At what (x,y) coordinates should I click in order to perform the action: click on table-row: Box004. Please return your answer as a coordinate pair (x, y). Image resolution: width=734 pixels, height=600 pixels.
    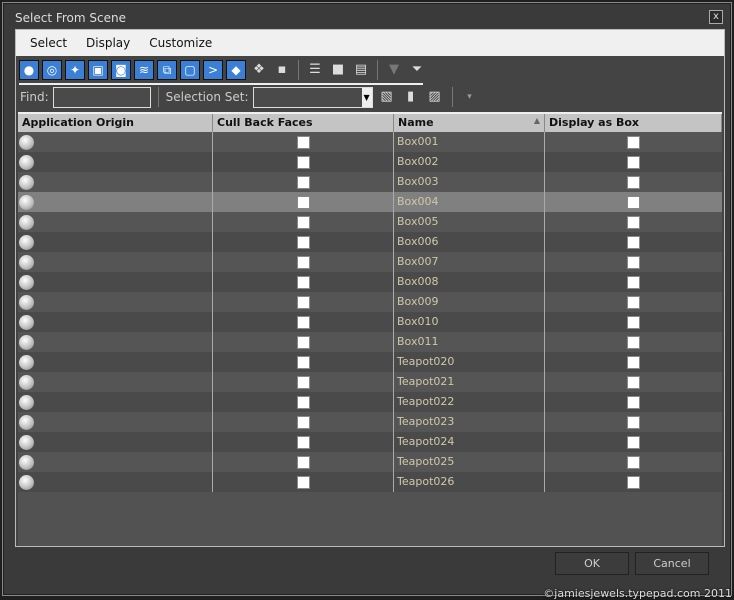
    Looking at the image, I should click on (370, 202).